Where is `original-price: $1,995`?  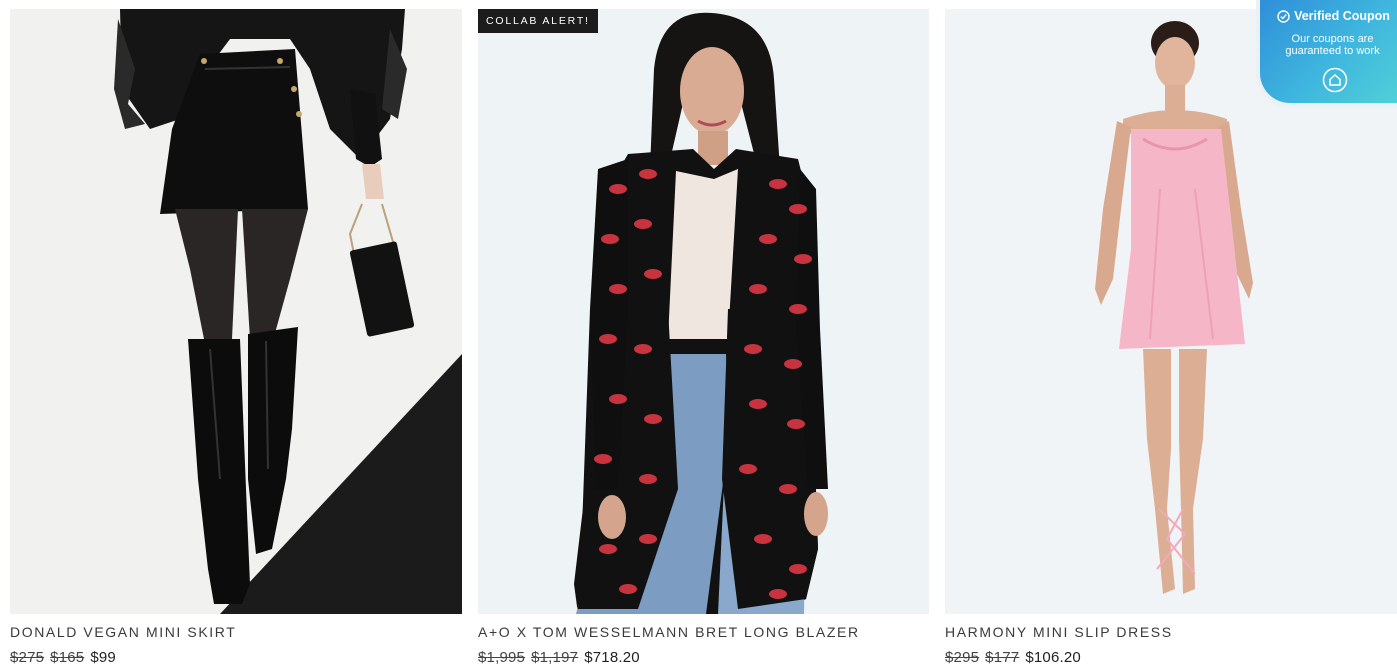 original-price: $1,995 is located at coordinates (502, 657).